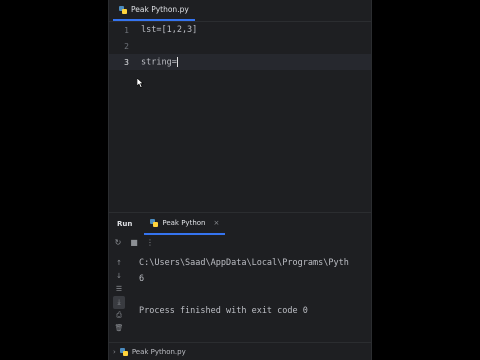 Image resolution: width=480 pixels, height=360 pixels. I want to click on chevron-right-icon: ›, so click(114, 351).